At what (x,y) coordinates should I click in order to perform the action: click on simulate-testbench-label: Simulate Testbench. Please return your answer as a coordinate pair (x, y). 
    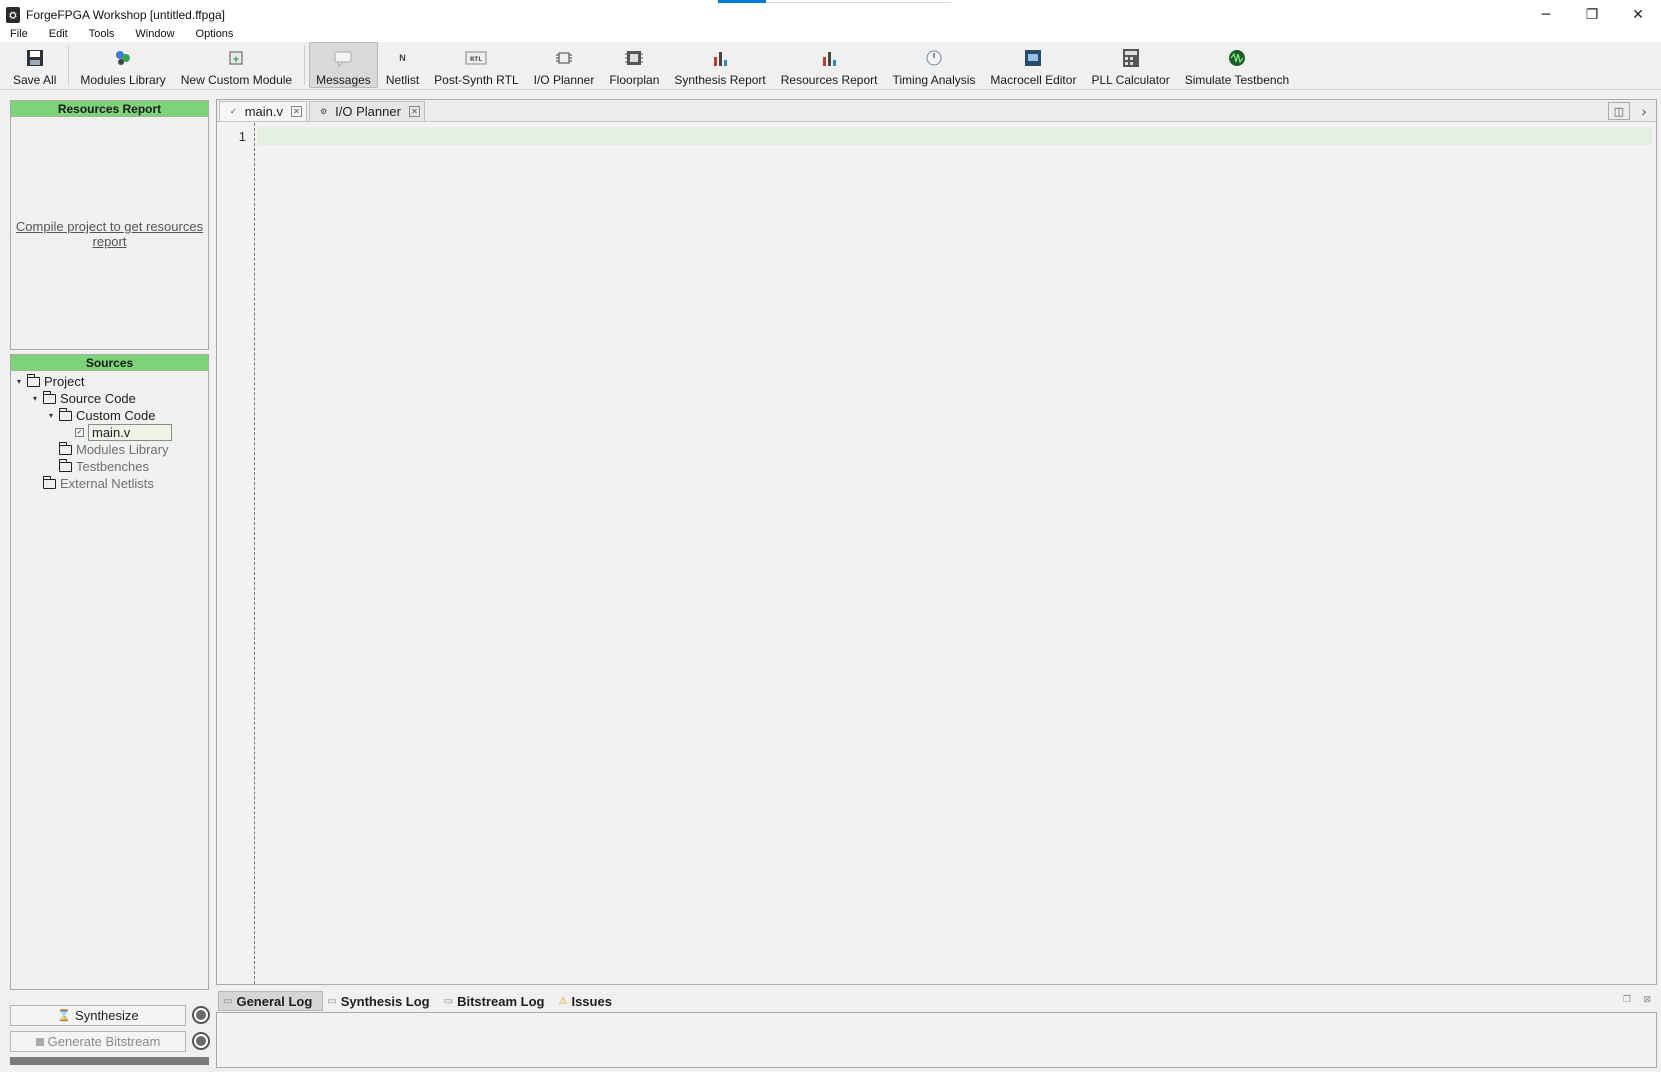
    Looking at the image, I should click on (1237, 80).